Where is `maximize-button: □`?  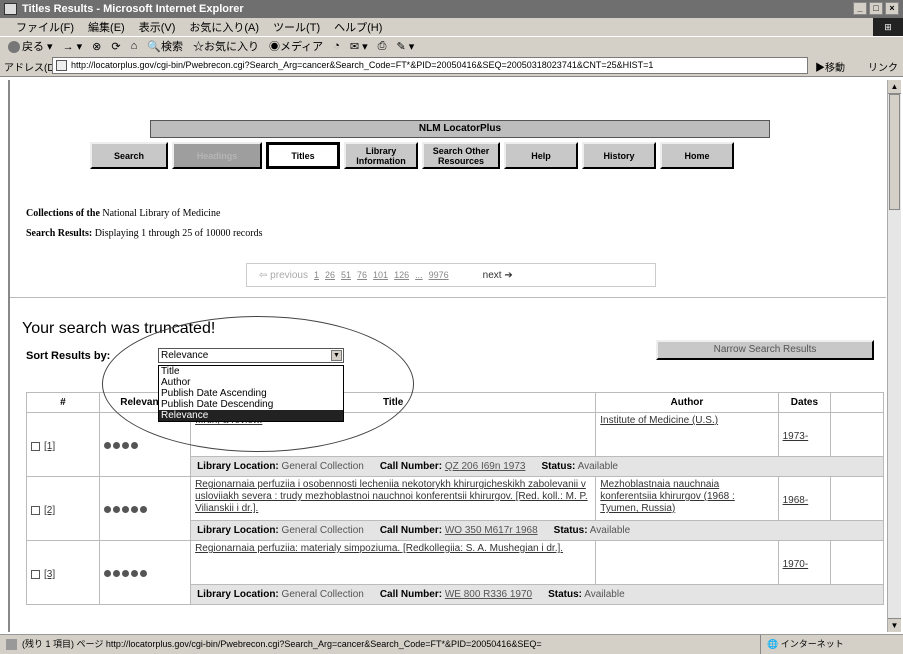 maximize-button: □ is located at coordinates (876, 8).